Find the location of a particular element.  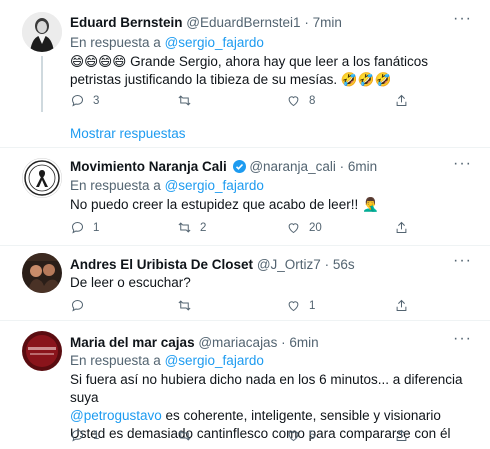

display-name: Andres El Uribista De Closet is located at coordinates (161, 264).